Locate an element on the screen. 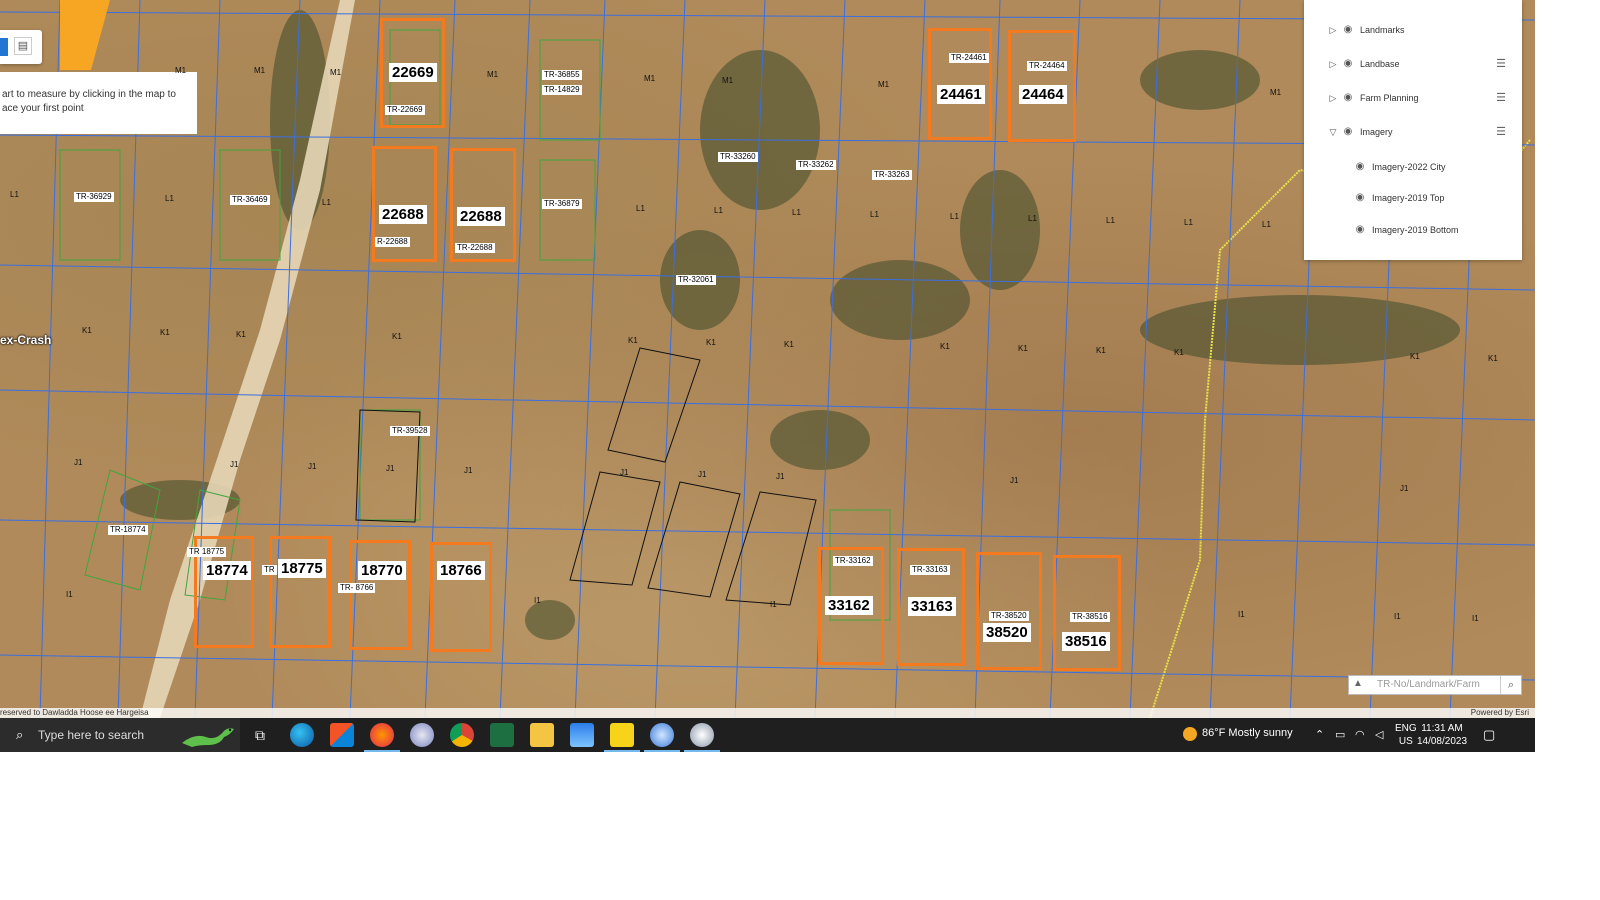 This screenshot has height=900, width=1600. sublayer-row: ◉ Imagery-2022 City is located at coordinates (1413, 167).